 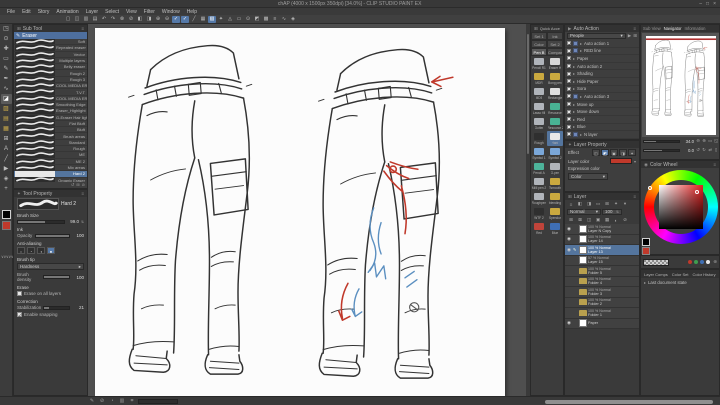 I want to click on quick-access-item: Spendur, so click(x=555, y=213).